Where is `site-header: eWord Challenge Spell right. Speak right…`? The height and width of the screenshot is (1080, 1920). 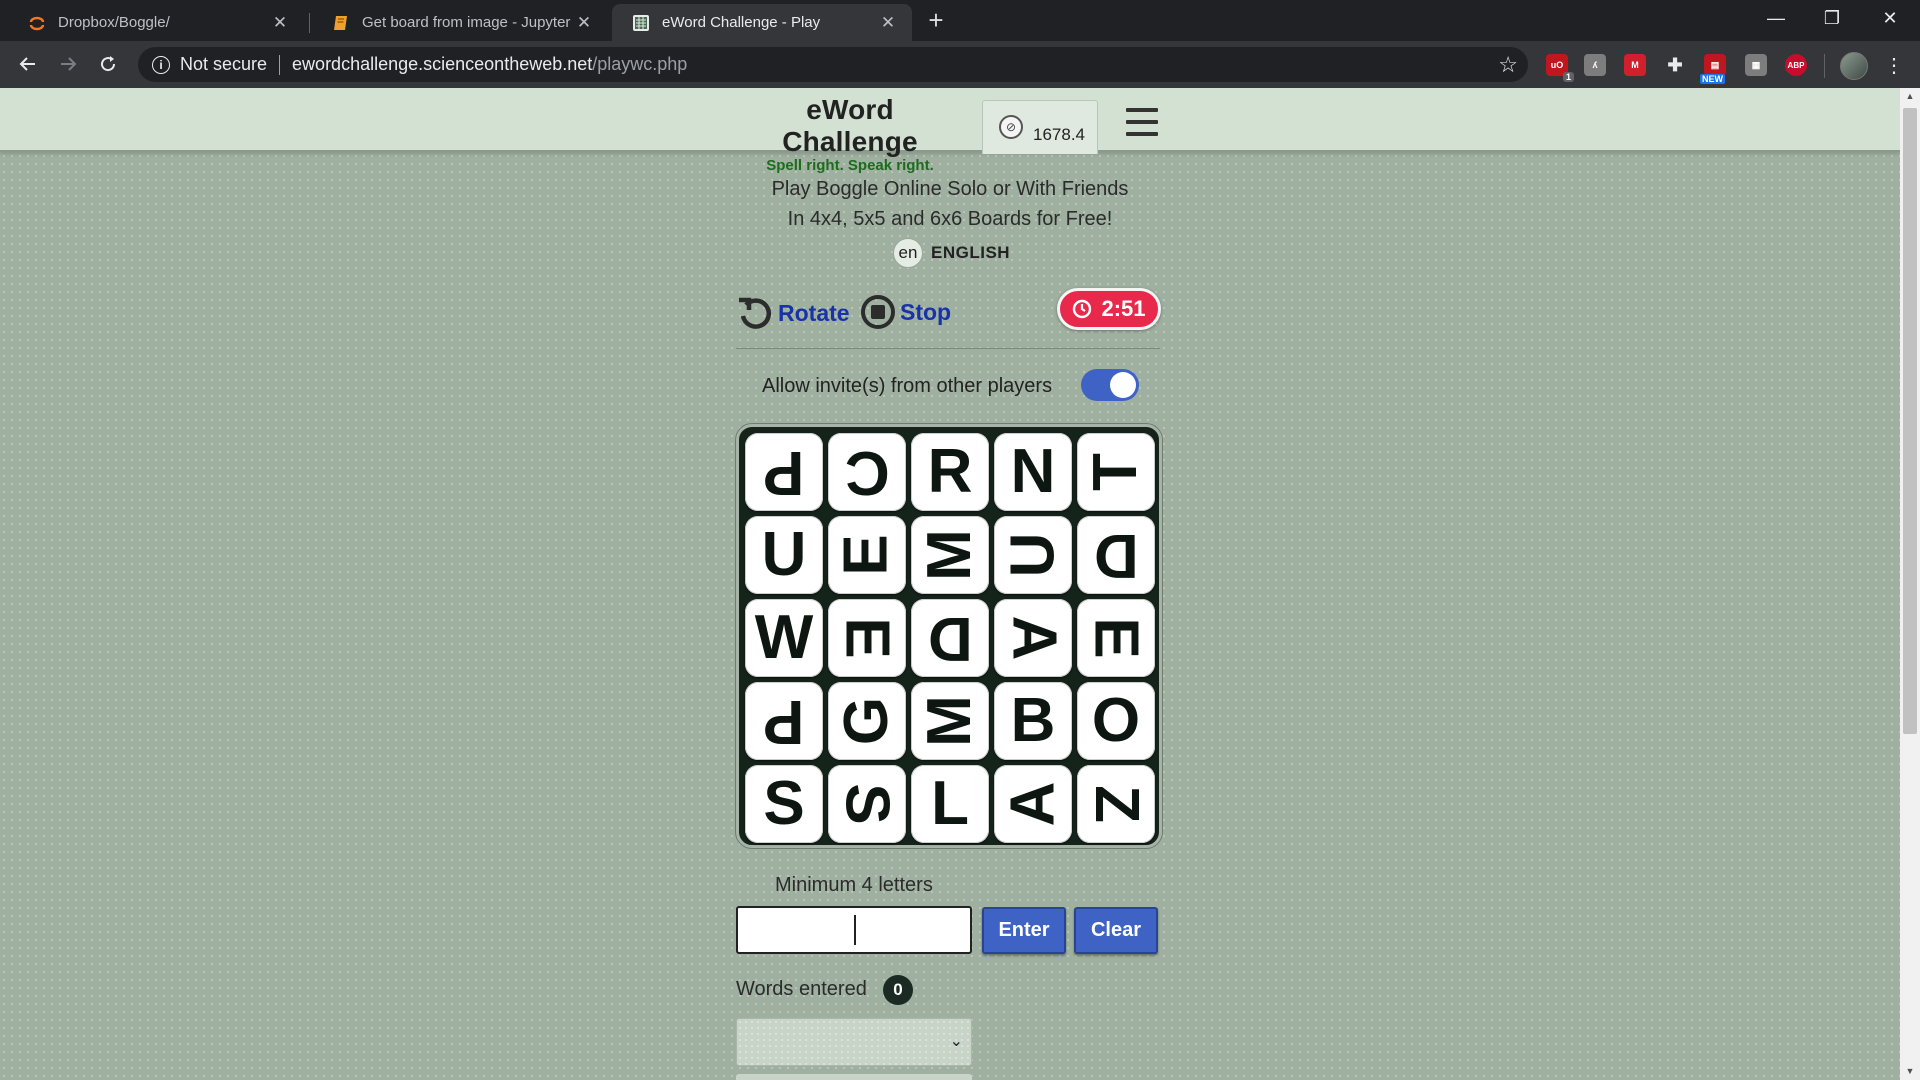 site-header: eWord Challenge Spell right. Speak right… is located at coordinates (950, 131).